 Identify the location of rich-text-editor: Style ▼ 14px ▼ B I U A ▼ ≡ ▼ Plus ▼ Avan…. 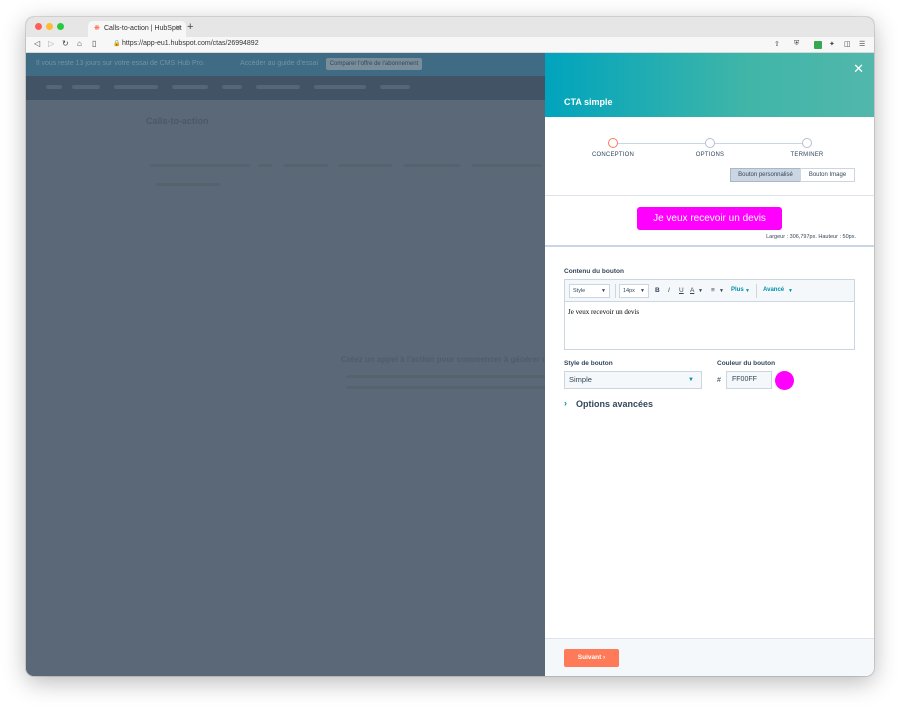
(709, 314).